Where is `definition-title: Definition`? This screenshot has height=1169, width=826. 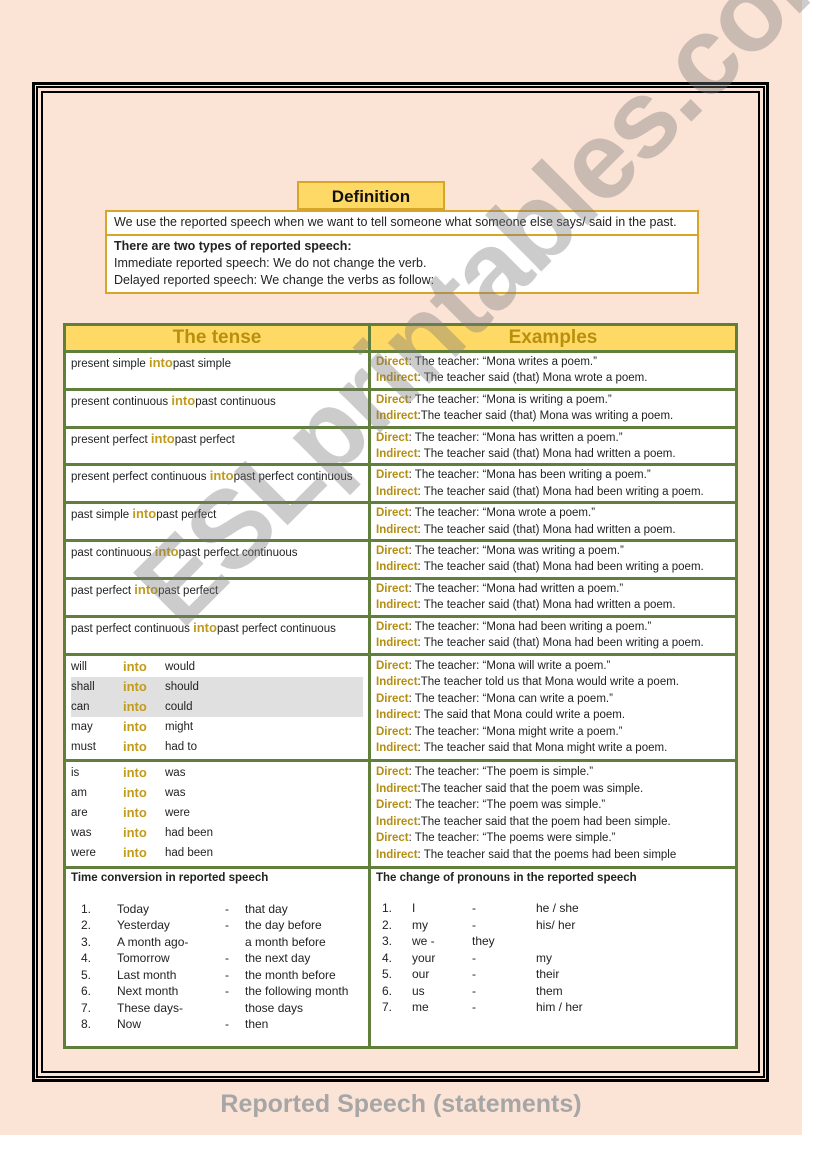 definition-title: Definition is located at coordinates (371, 195).